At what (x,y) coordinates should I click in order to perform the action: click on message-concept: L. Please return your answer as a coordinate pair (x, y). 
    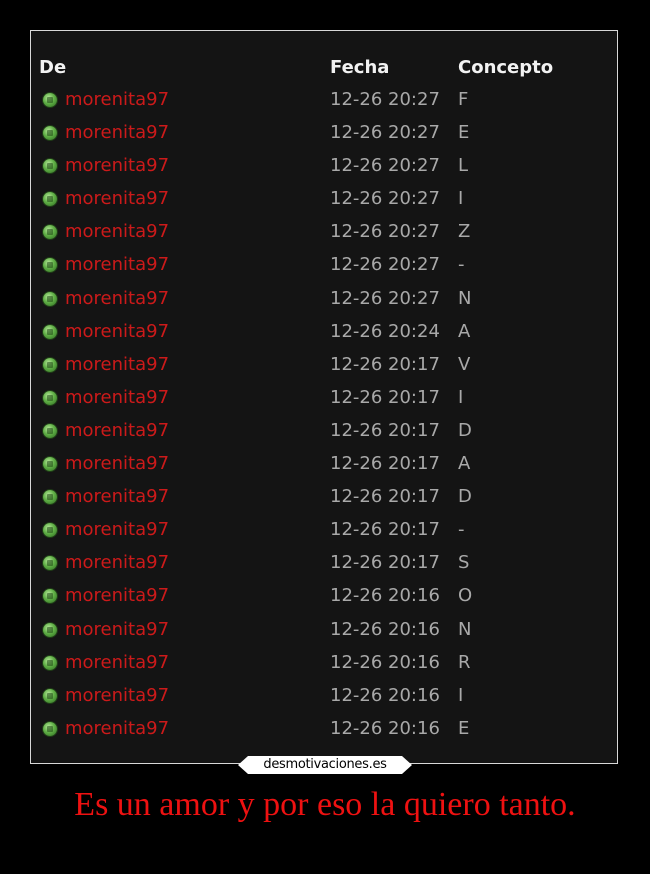
    Looking at the image, I should click on (463, 166).